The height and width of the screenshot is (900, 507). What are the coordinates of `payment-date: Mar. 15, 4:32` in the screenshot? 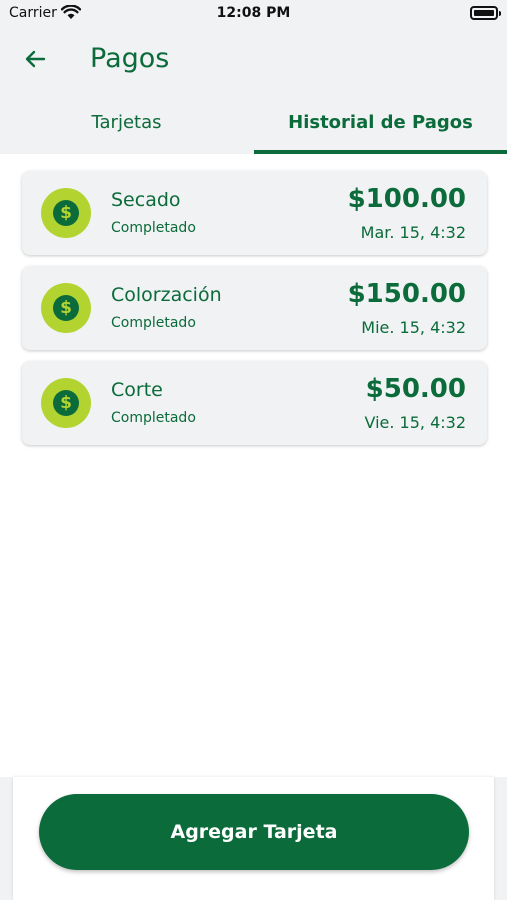 It's located at (413, 232).